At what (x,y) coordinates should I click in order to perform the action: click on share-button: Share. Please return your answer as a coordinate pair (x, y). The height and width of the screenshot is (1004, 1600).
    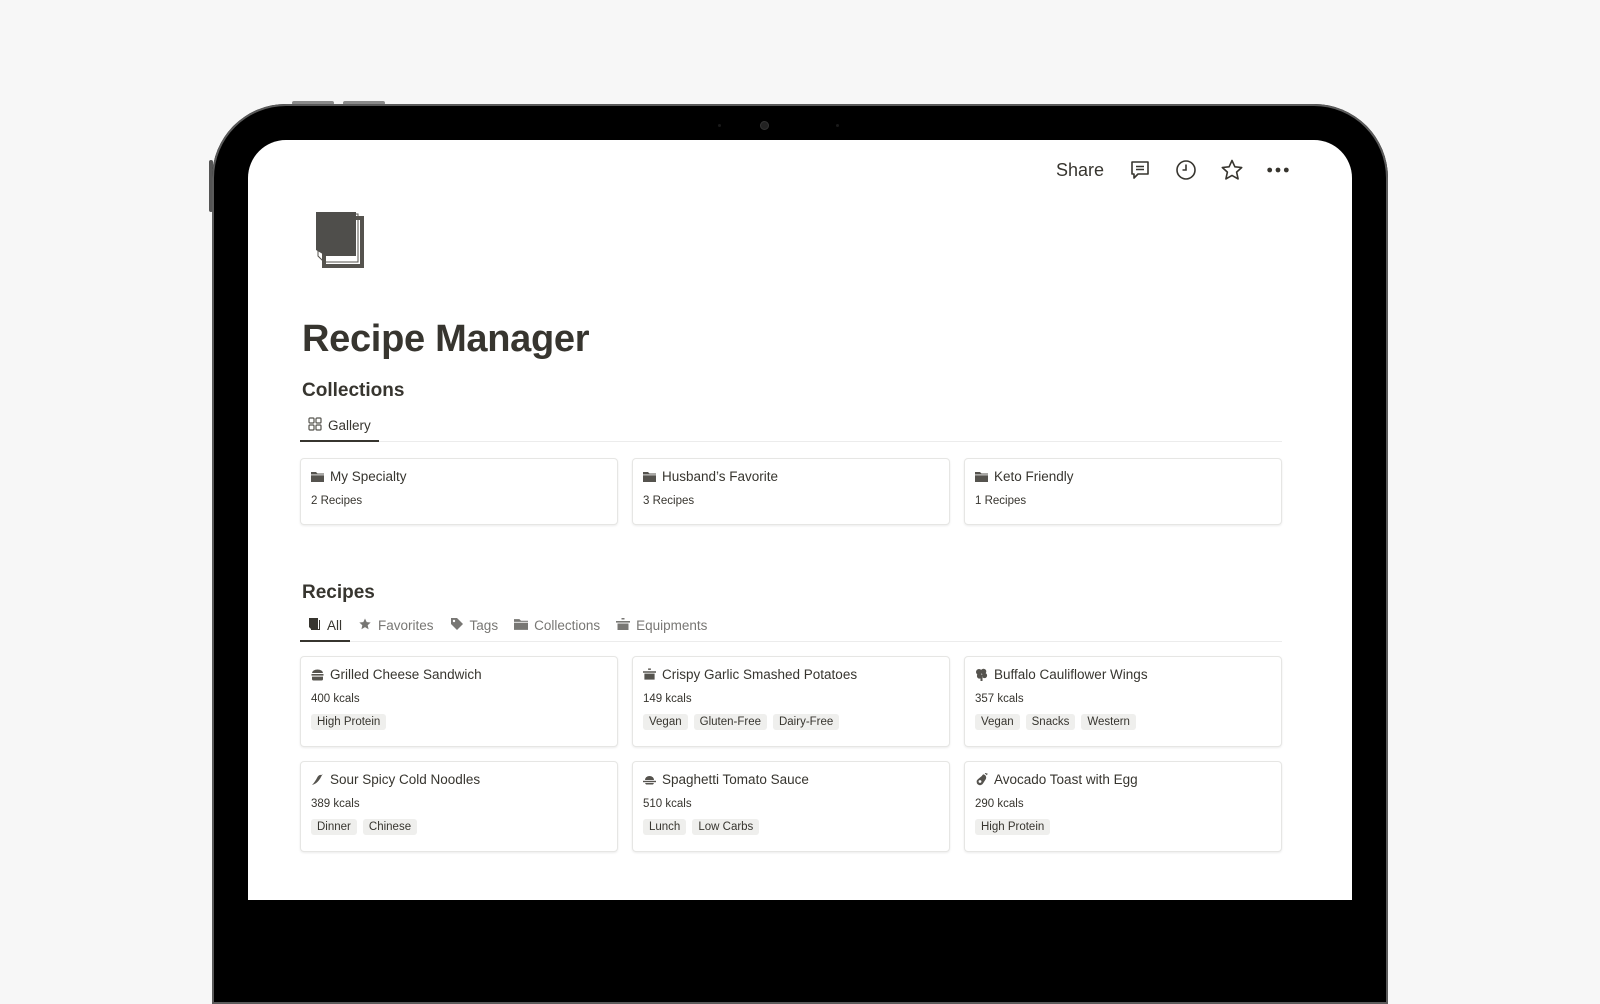
    Looking at the image, I should click on (1080, 170).